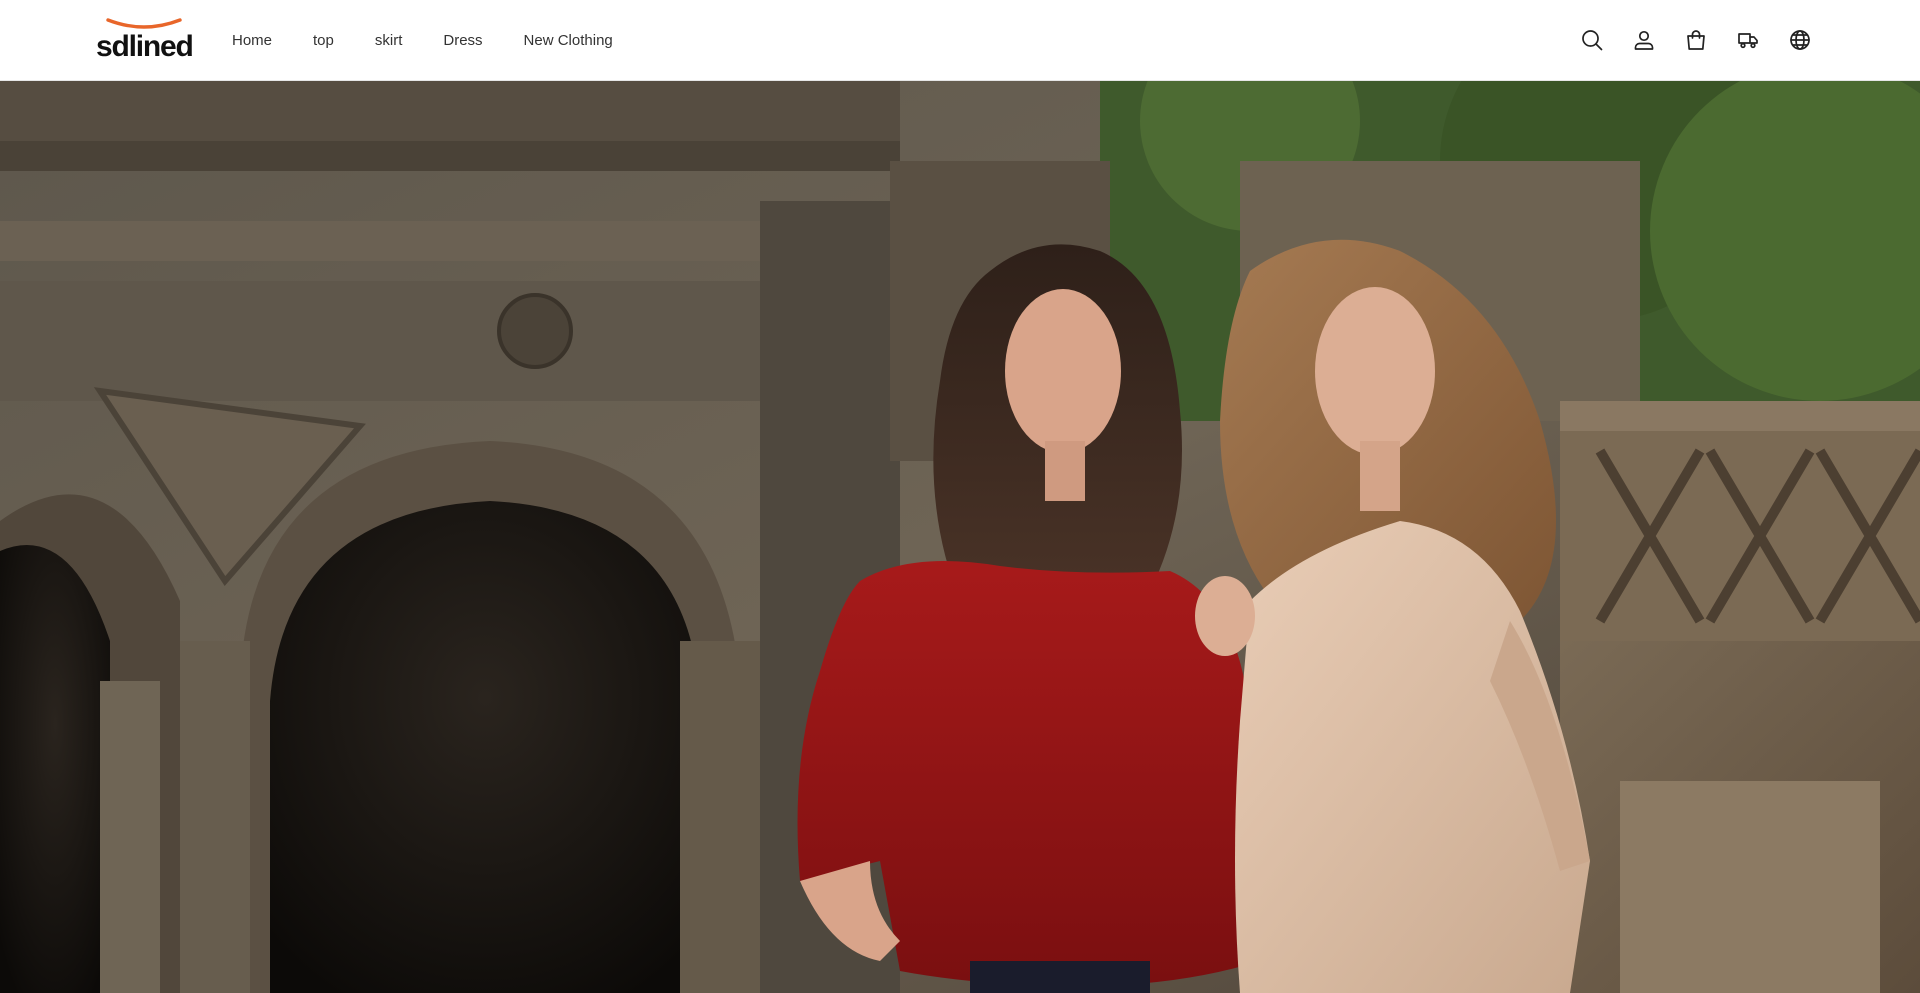  I want to click on header-icon-bar, so click(1696, 40).